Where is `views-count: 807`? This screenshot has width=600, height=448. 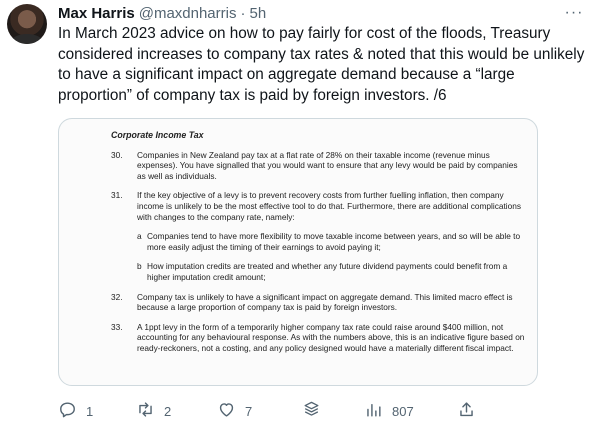
views-count: 807 is located at coordinates (403, 411).